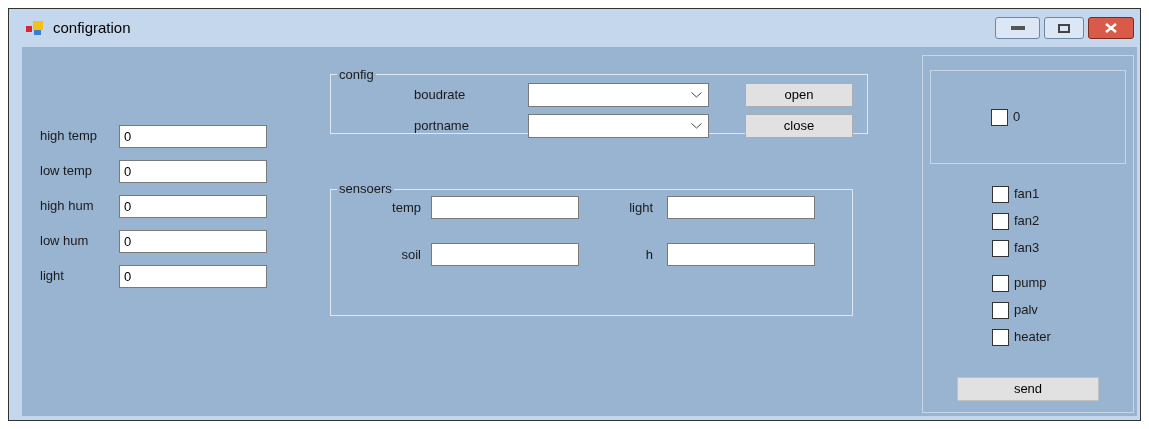  Describe the element at coordinates (1017, 117) in the screenshot. I see `checkbox-label: 0` at that location.